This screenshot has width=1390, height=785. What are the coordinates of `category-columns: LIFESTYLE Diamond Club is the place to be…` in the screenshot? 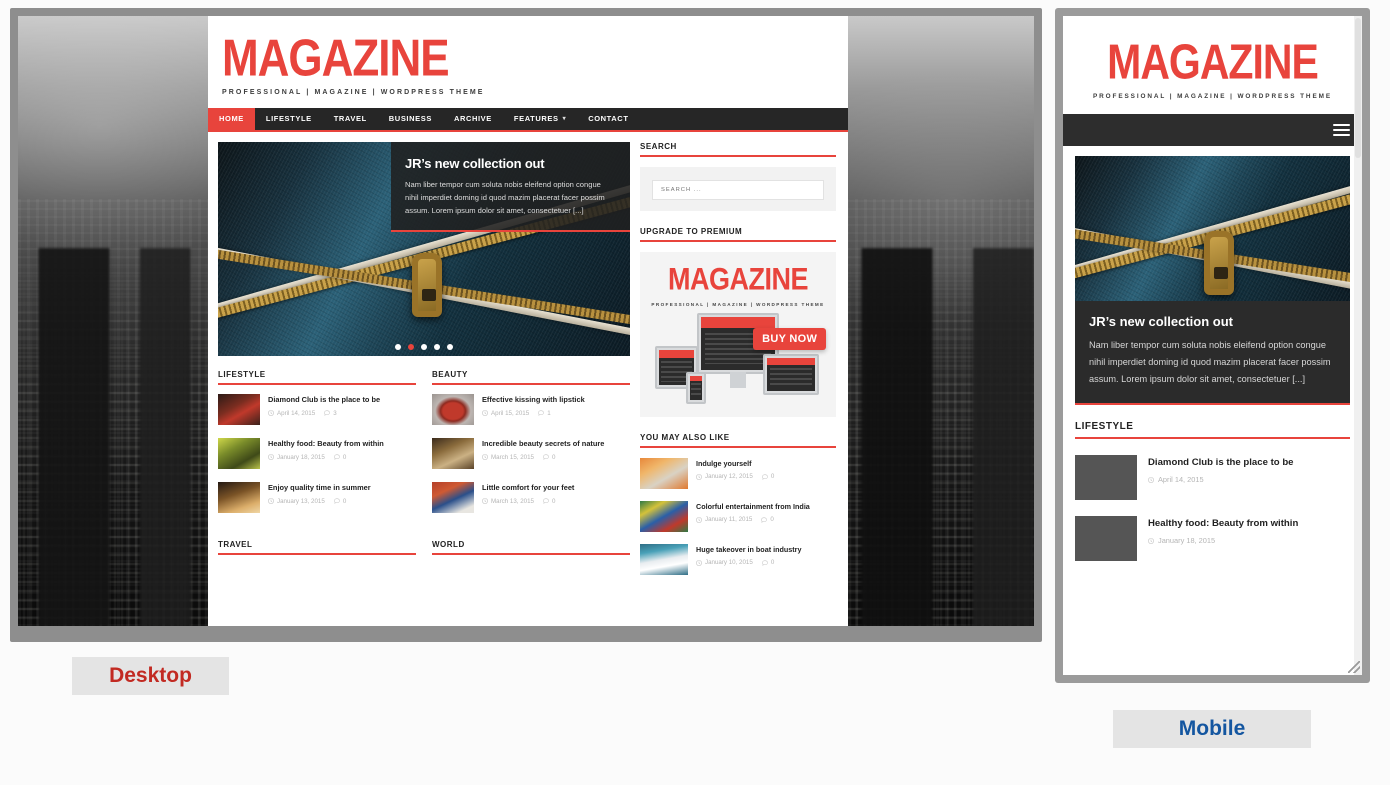 It's located at (424, 448).